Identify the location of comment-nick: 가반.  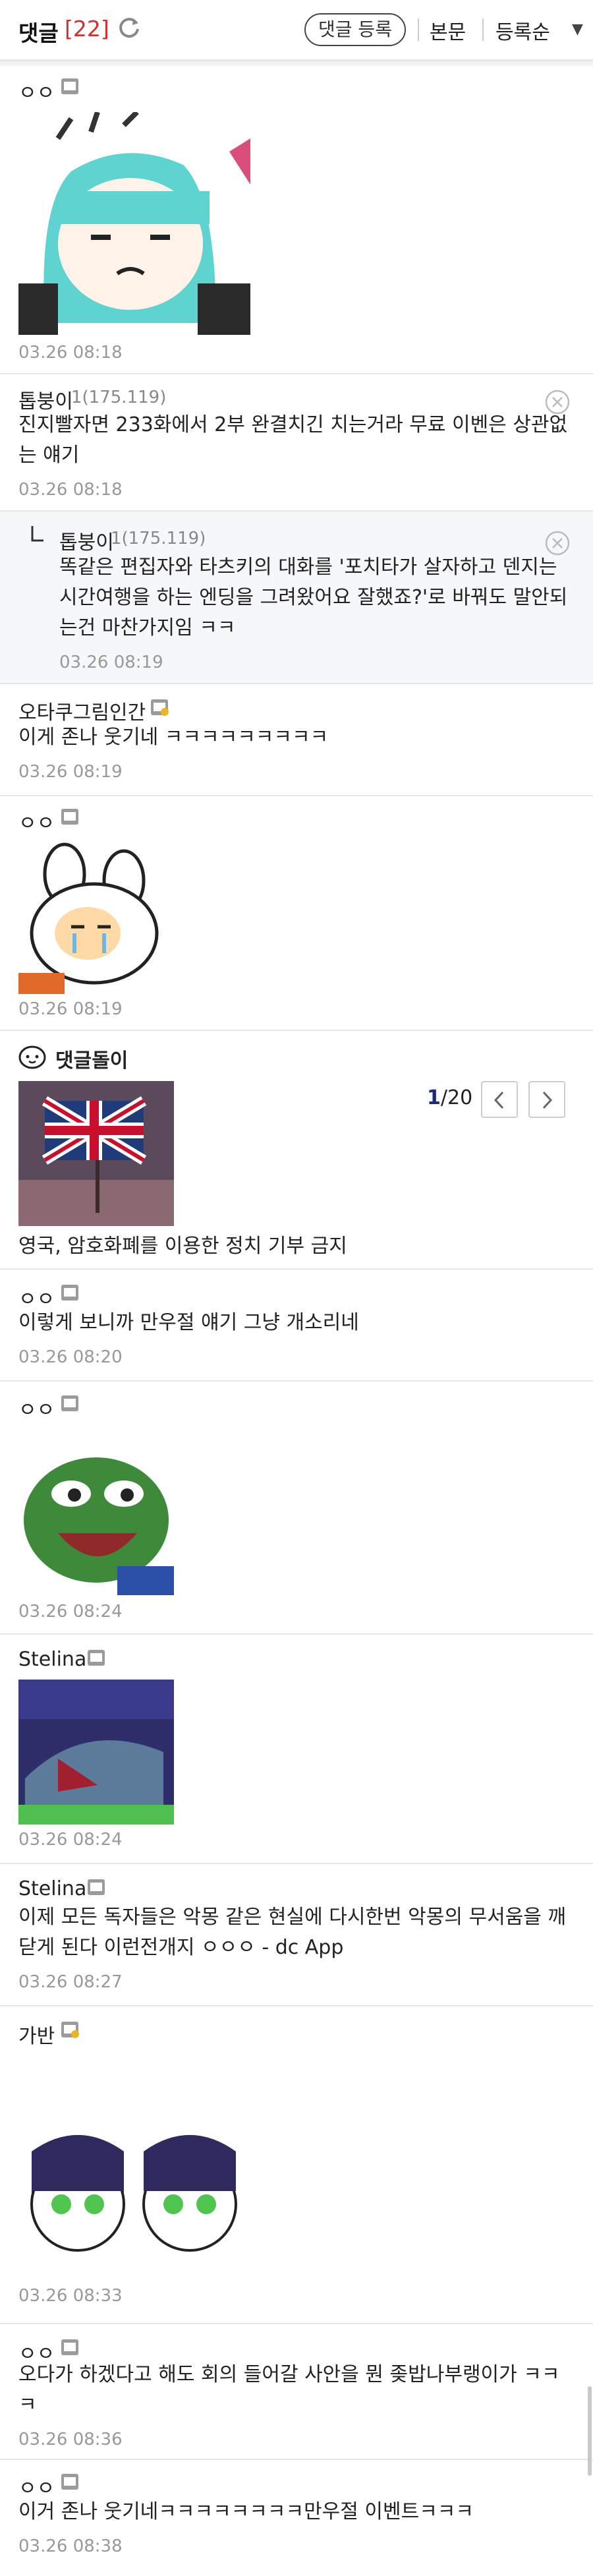
(36, 2034).